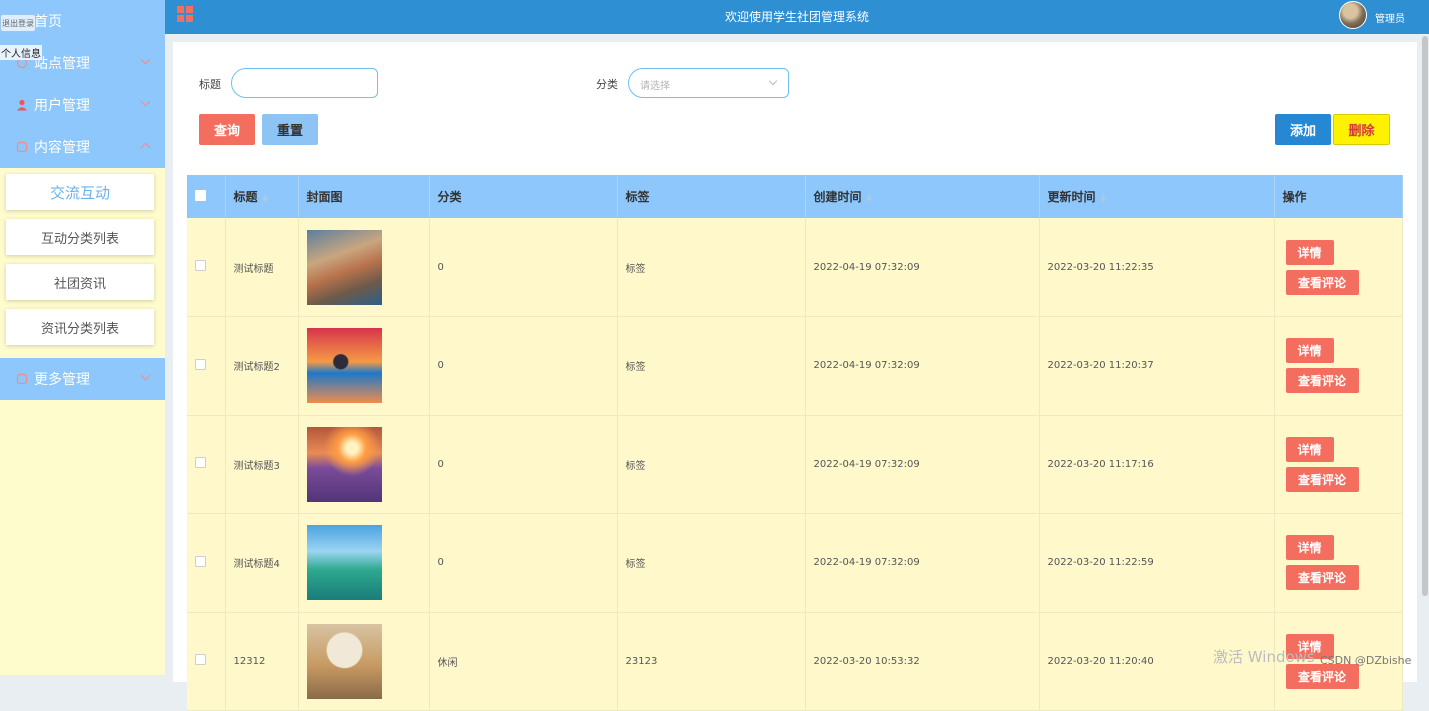  What do you see at coordinates (62, 148) in the screenshot?
I see `menu-content-label: 内容管理` at bounding box center [62, 148].